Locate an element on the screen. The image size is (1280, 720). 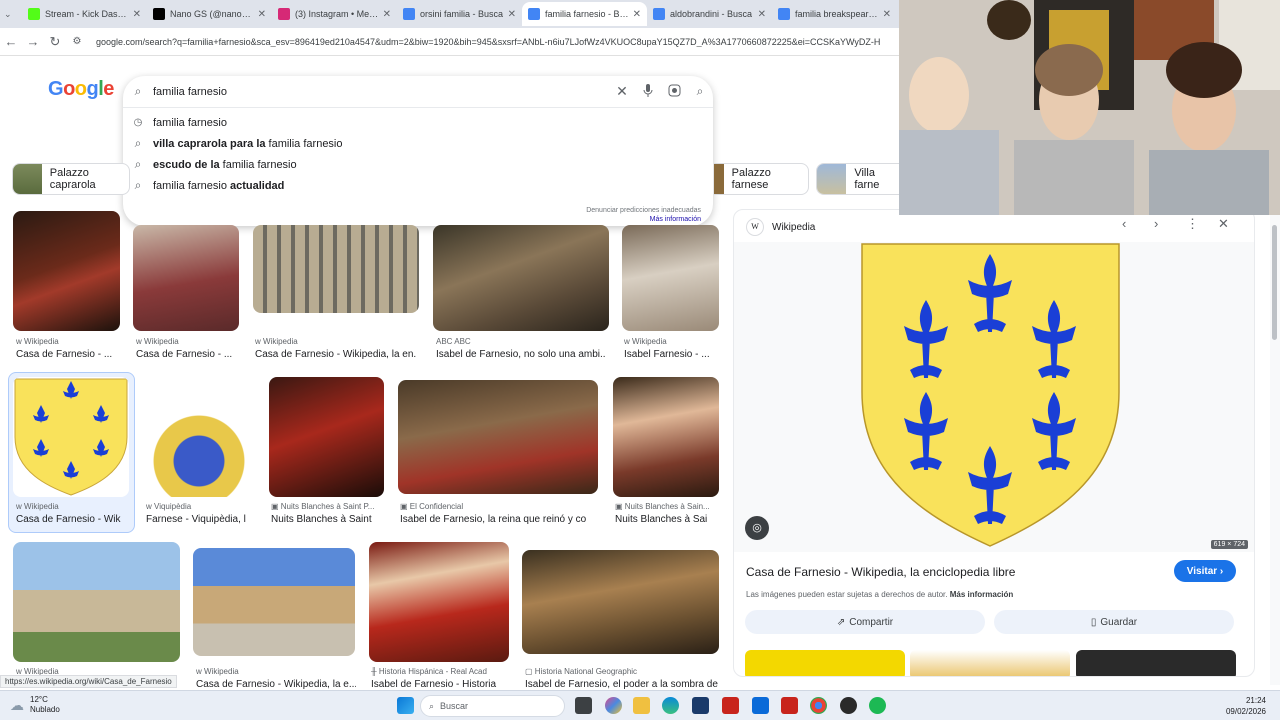
result-title: Casa de Farnesio - Wik is located at coordinates (73, 519).